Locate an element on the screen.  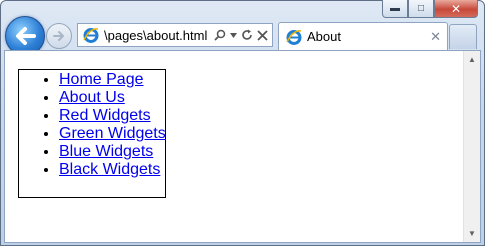
back-arrow-icon is located at coordinates (26, 36).